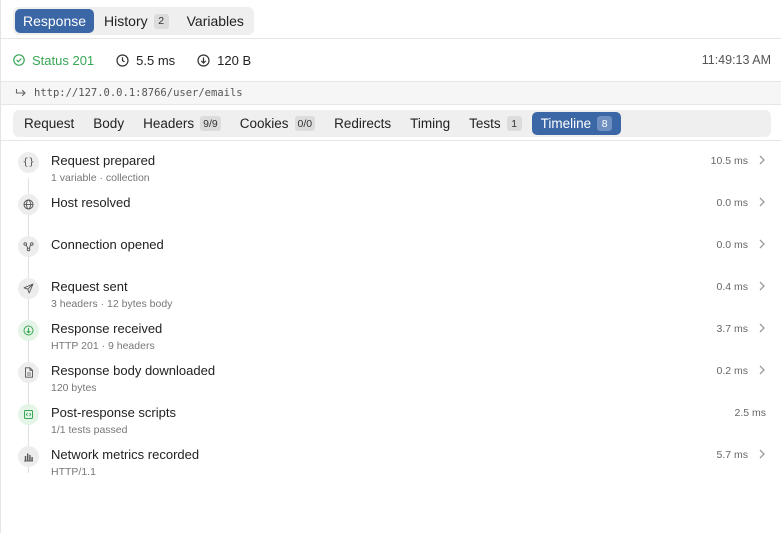 The image size is (781, 533). Describe the element at coordinates (91, 202) in the screenshot. I see `event-title: Host resolved` at that location.